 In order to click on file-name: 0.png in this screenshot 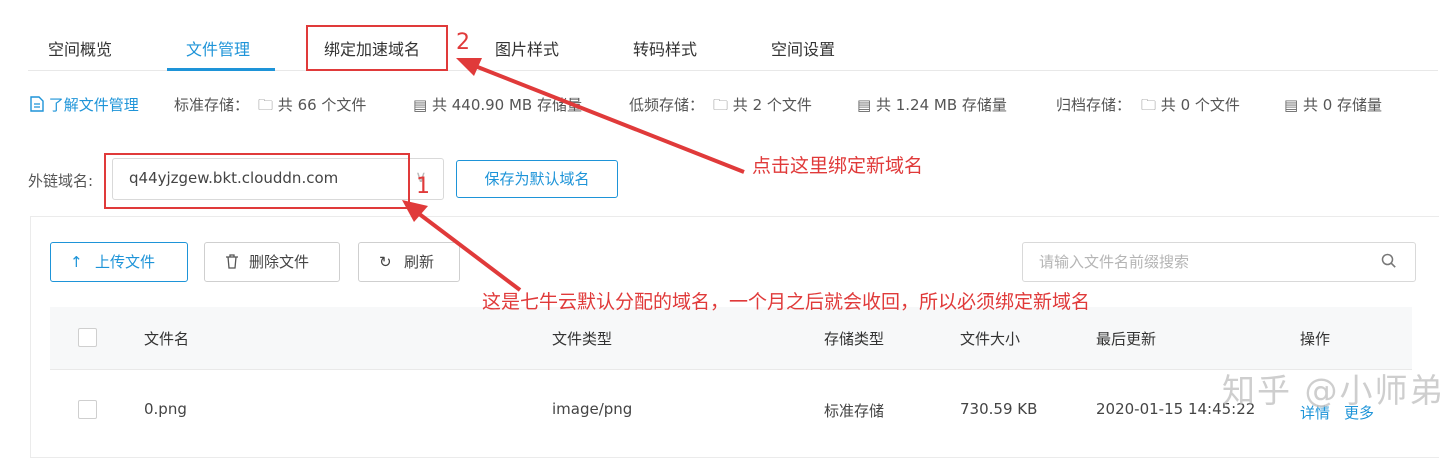, I will do `click(165, 409)`.